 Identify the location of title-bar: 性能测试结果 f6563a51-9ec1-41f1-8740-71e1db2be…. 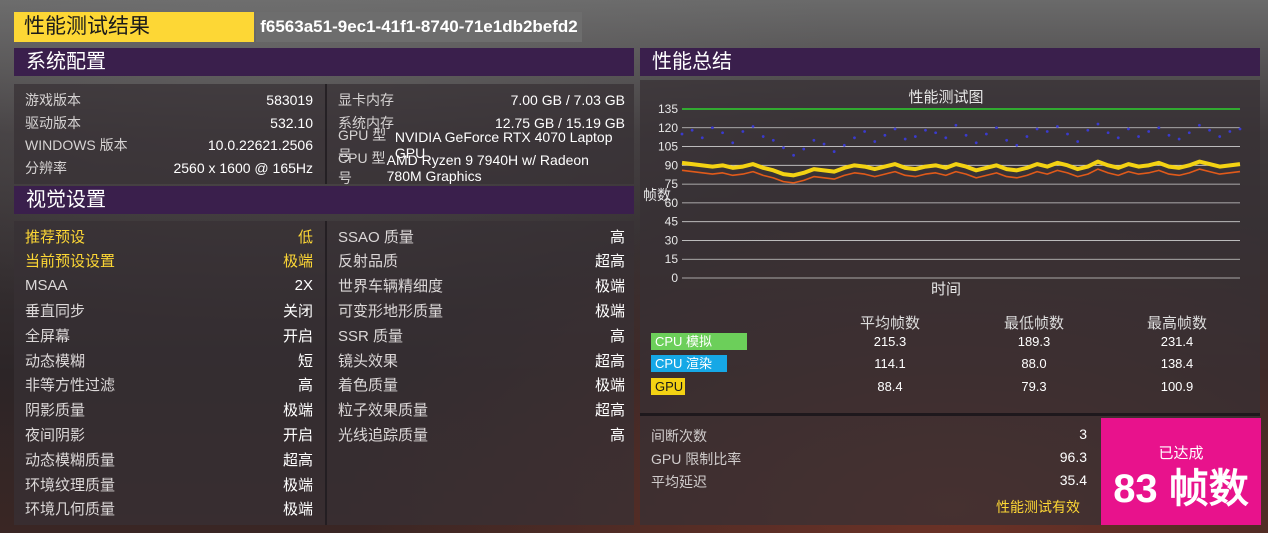
(298, 27).